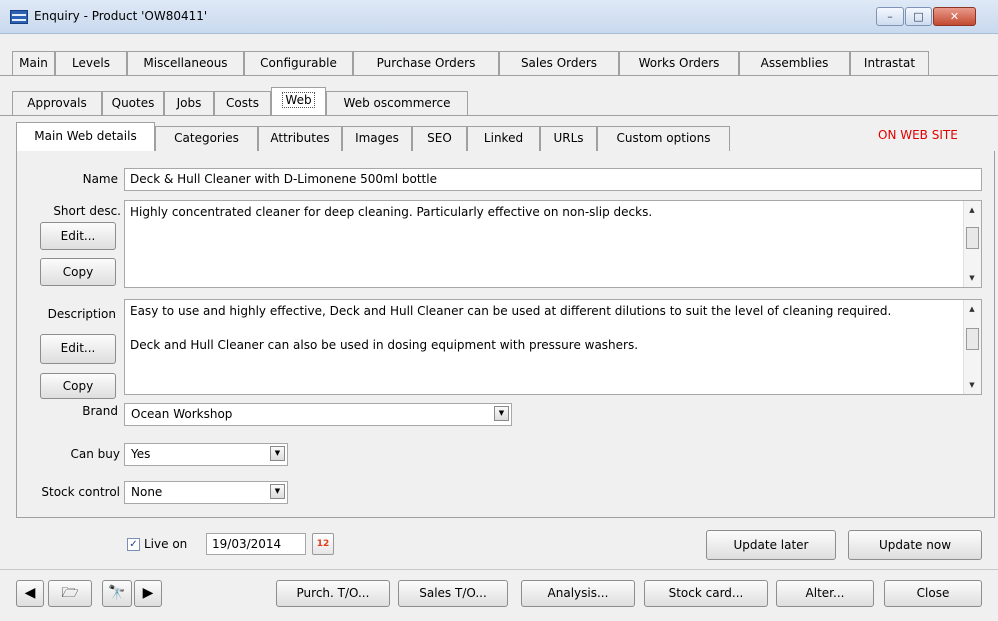 The height and width of the screenshot is (621, 998). I want to click on stock-control-label: Stock control, so click(80, 492).